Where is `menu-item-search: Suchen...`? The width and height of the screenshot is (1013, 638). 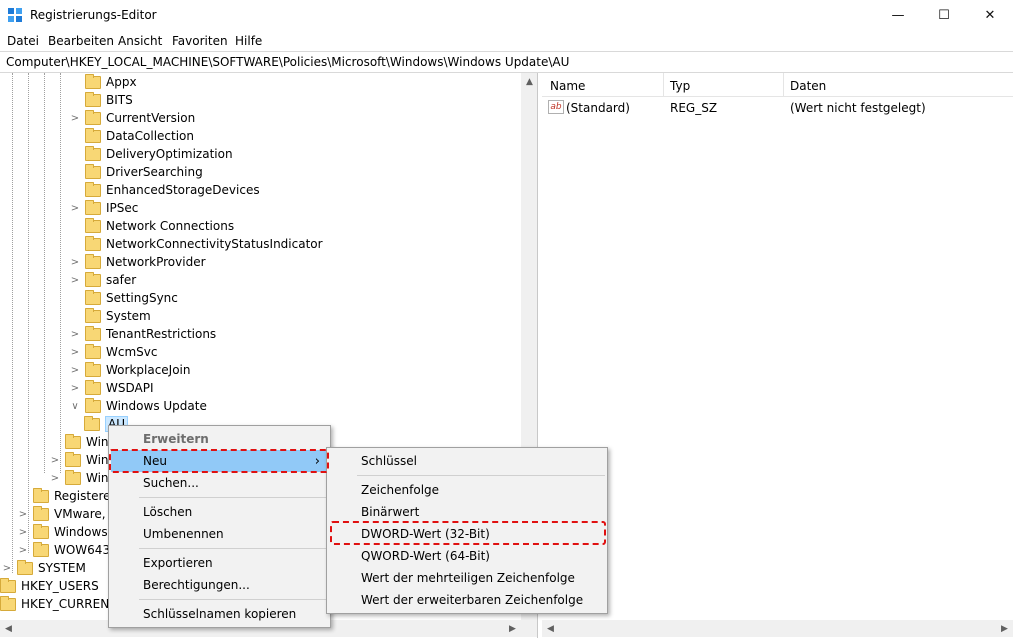
menu-item-search: Suchen... is located at coordinates (219, 483).